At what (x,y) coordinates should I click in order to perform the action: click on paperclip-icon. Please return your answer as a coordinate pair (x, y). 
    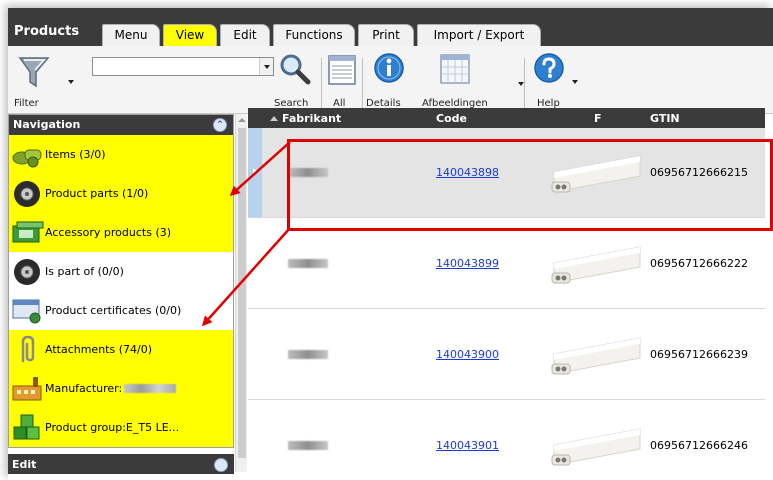
    Looking at the image, I should click on (28, 350).